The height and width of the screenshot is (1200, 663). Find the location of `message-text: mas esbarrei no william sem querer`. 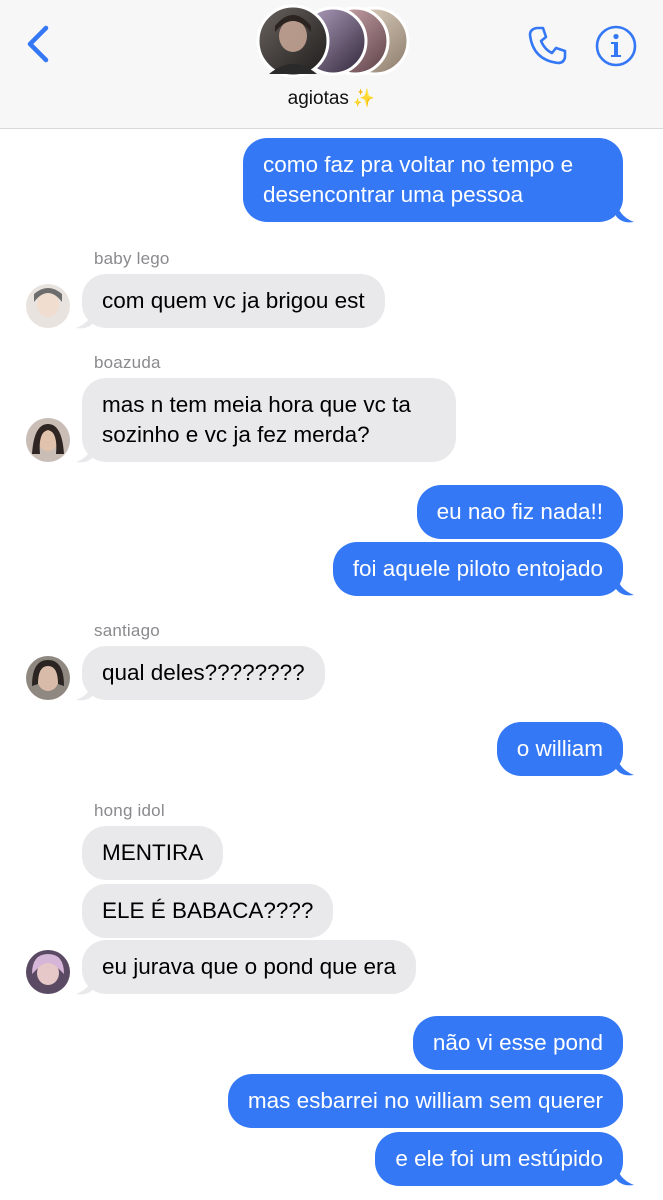

message-text: mas esbarrei no william sem querer is located at coordinates (425, 1100).